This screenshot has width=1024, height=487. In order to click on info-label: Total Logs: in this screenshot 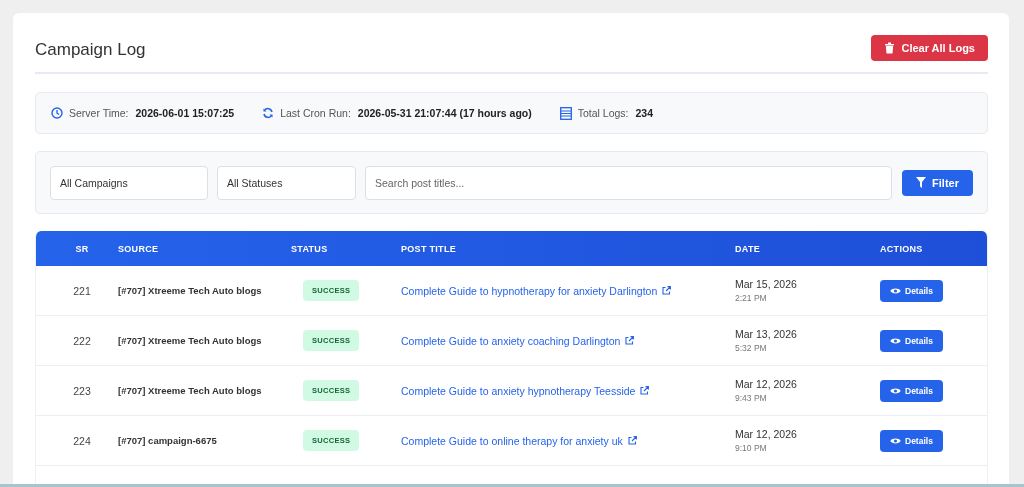, I will do `click(603, 113)`.